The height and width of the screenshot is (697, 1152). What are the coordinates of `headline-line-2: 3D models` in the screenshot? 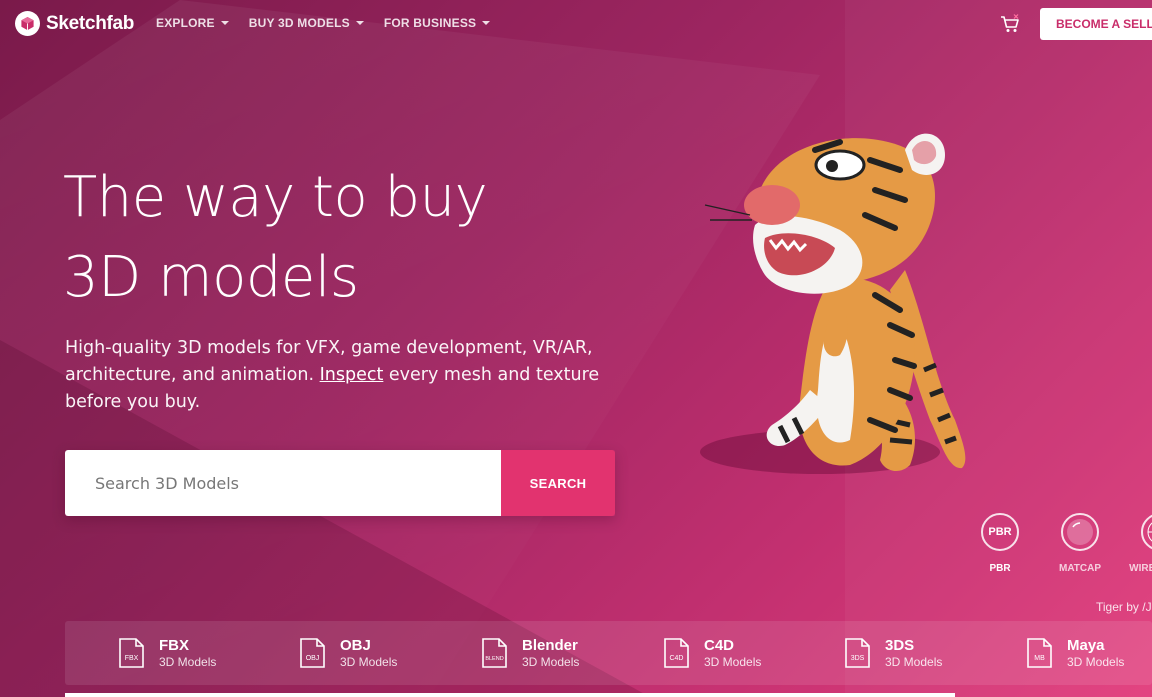 It's located at (211, 277).